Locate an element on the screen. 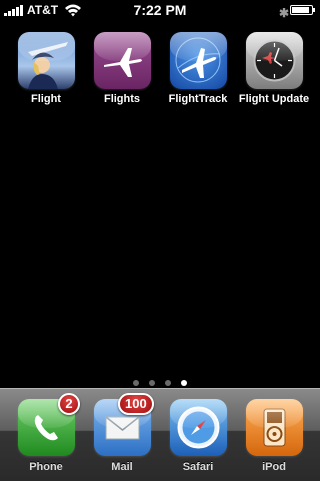 The height and width of the screenshot is (481, 320). mail-badge: 100 is located at coordinates (136, 404).